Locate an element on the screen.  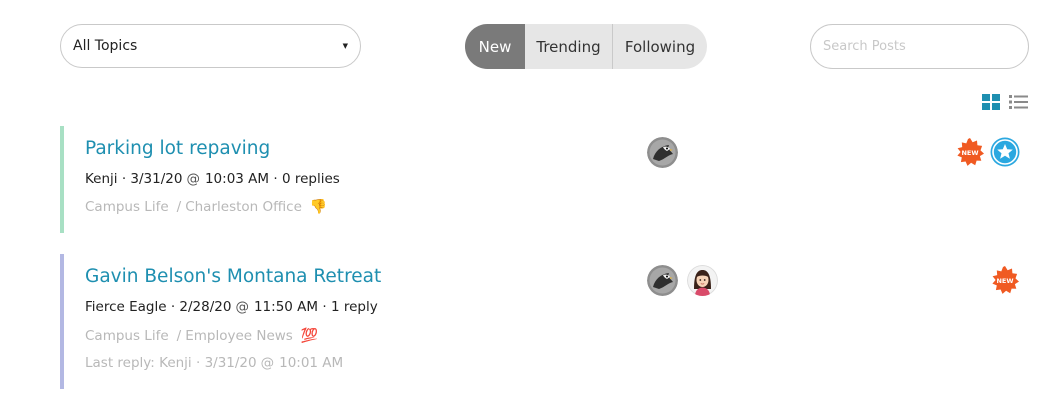
topics-dropdown: All Topics ▼ is located at coordinates (210, 46).